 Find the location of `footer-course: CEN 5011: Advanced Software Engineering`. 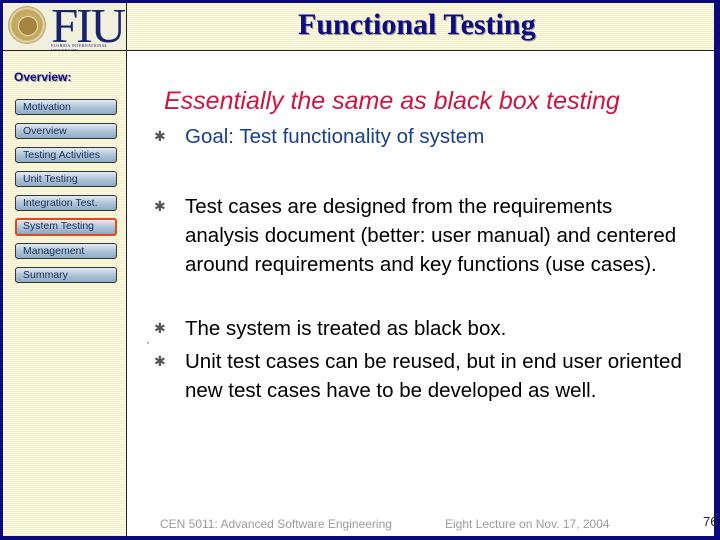

footer-course: CEN 5011: Advanced Software Engineering is located at coordinates (276, 524).